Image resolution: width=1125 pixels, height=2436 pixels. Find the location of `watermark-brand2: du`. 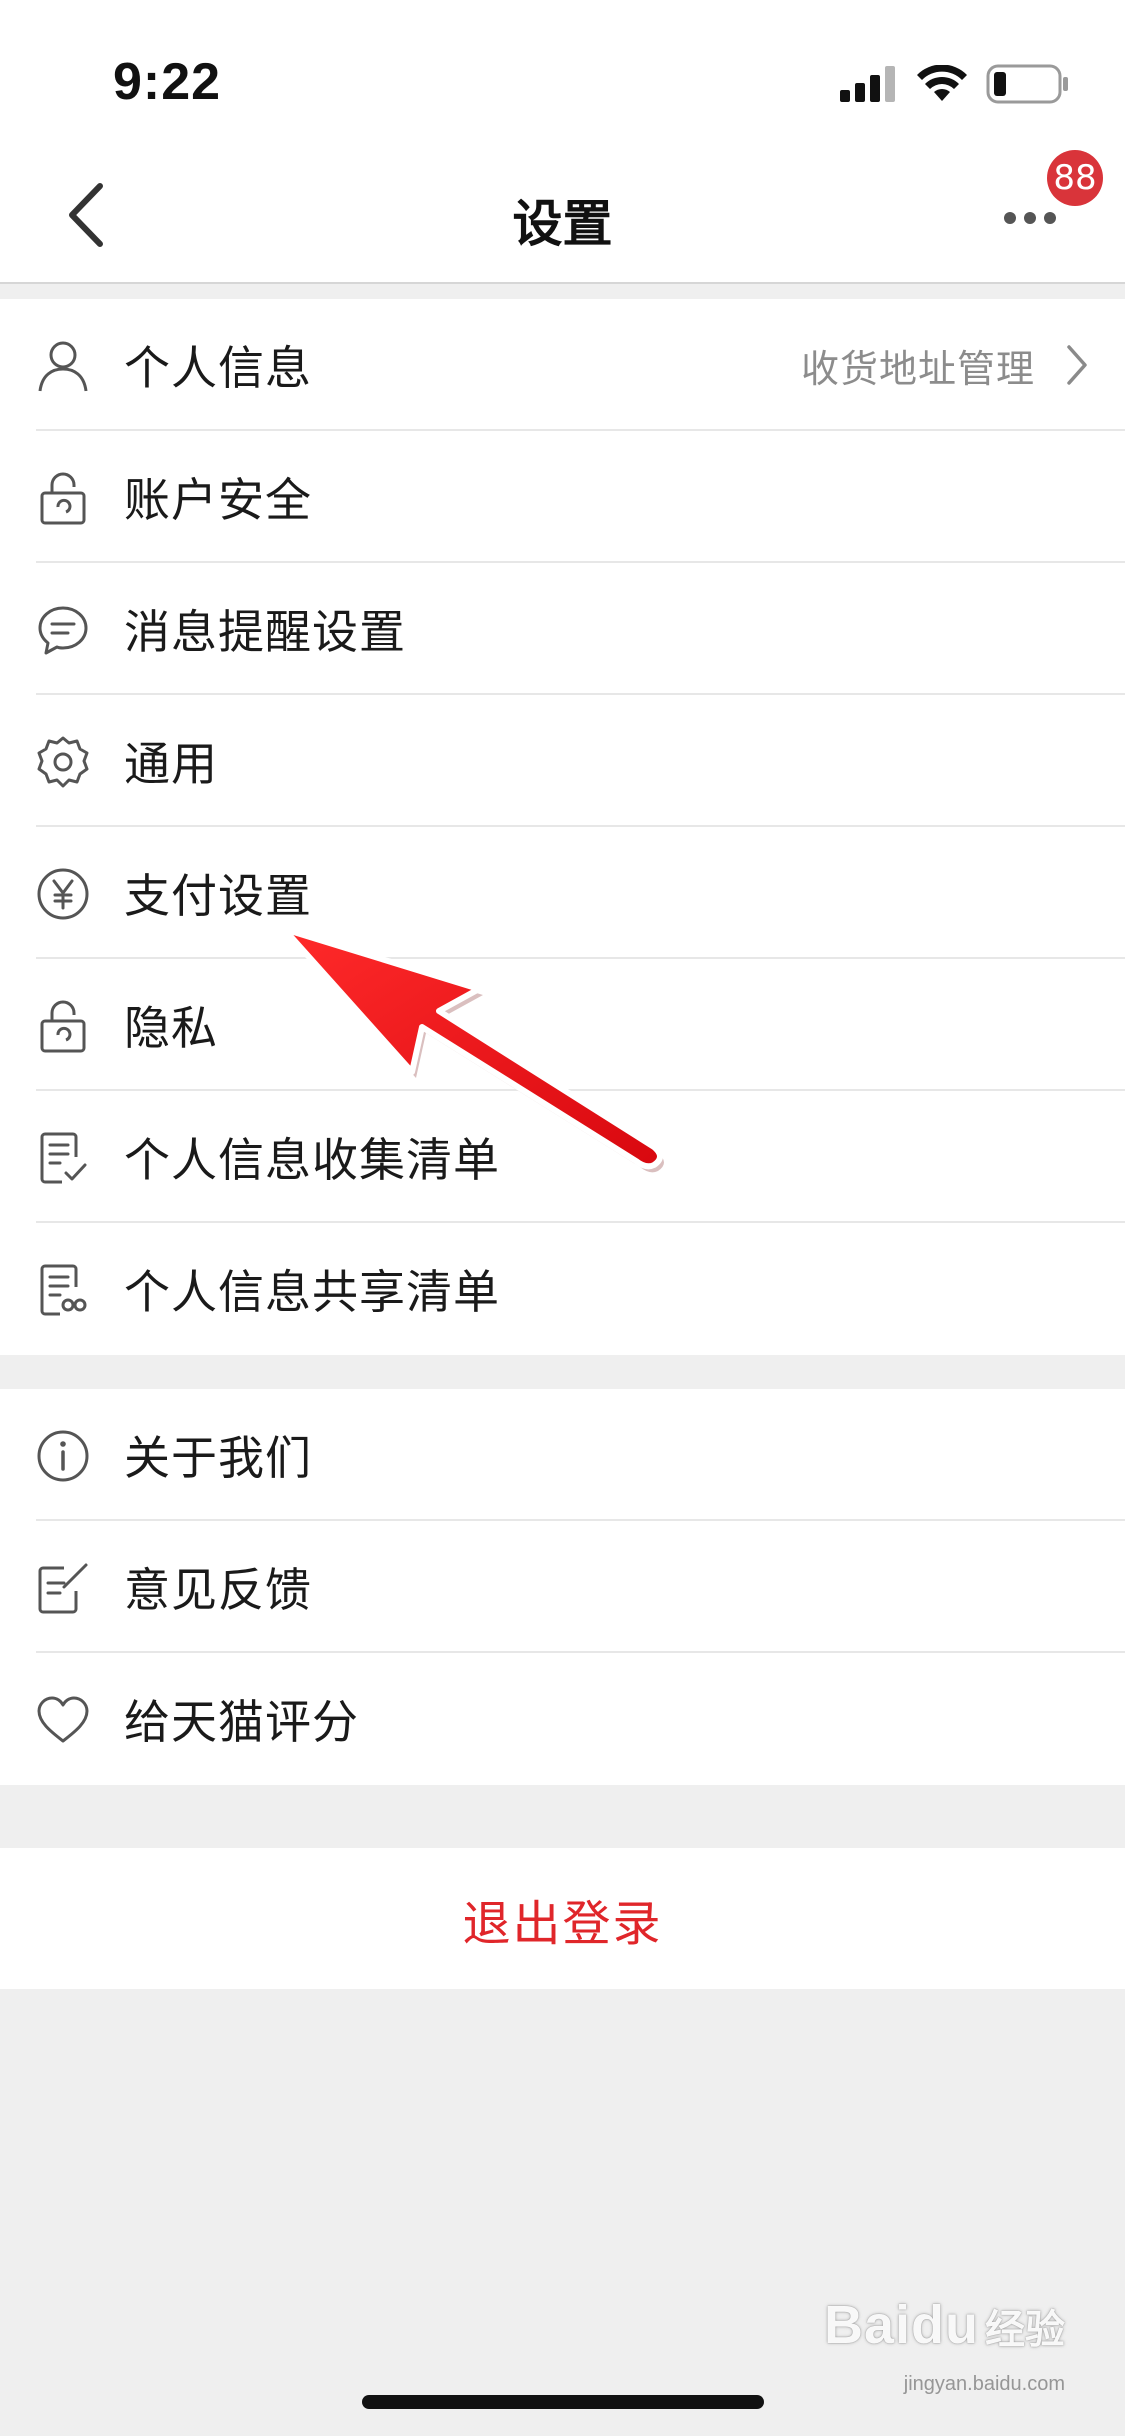

watermark-brand2: du is located at coordinates (945, 2325).